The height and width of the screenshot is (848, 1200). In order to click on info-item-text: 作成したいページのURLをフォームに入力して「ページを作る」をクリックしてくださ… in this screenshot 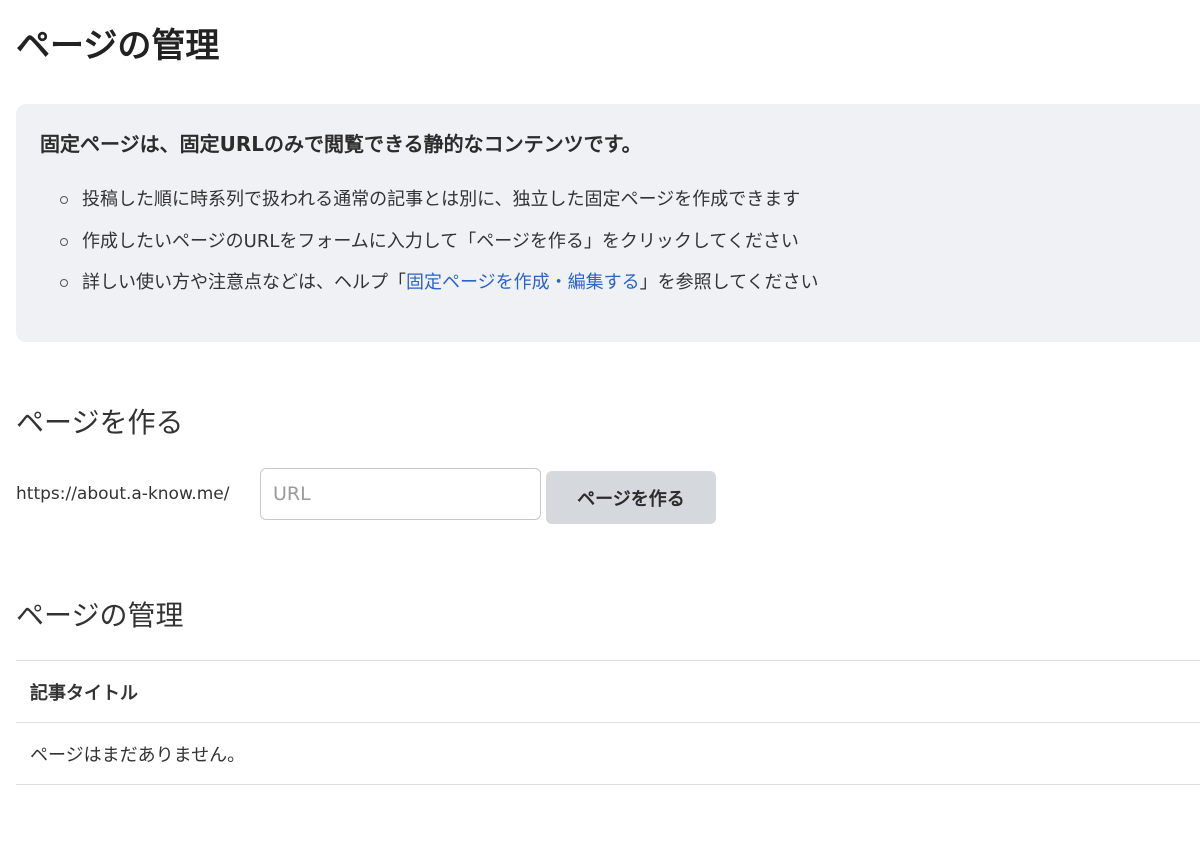, I will do `click(440, 241)`.